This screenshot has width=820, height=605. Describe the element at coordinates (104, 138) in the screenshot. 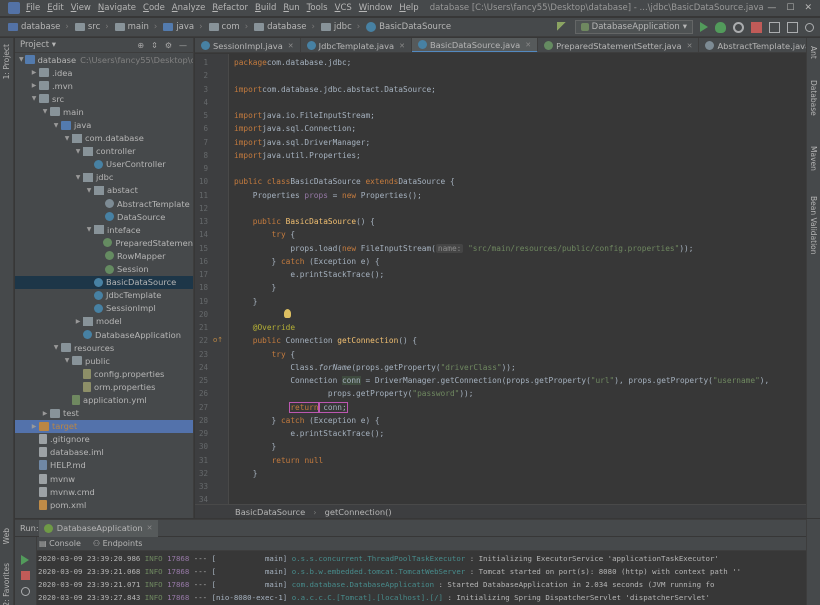

I see `tree-node: ▼ com.database` at that location.